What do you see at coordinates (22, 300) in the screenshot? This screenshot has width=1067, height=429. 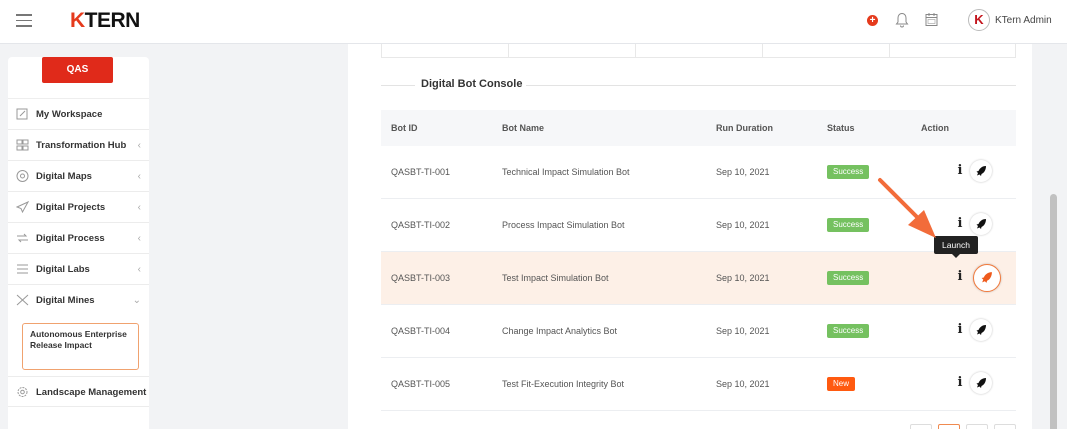 I see `mines-icon` at bounding box center [22, 300].